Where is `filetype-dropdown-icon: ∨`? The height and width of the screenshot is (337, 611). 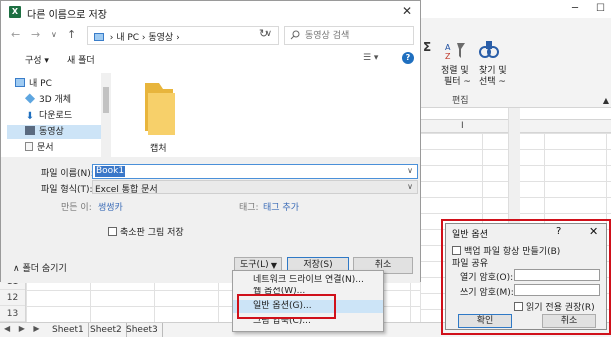
filetype-dropdown-icon: ∨ is located at coordinates (410, 186).